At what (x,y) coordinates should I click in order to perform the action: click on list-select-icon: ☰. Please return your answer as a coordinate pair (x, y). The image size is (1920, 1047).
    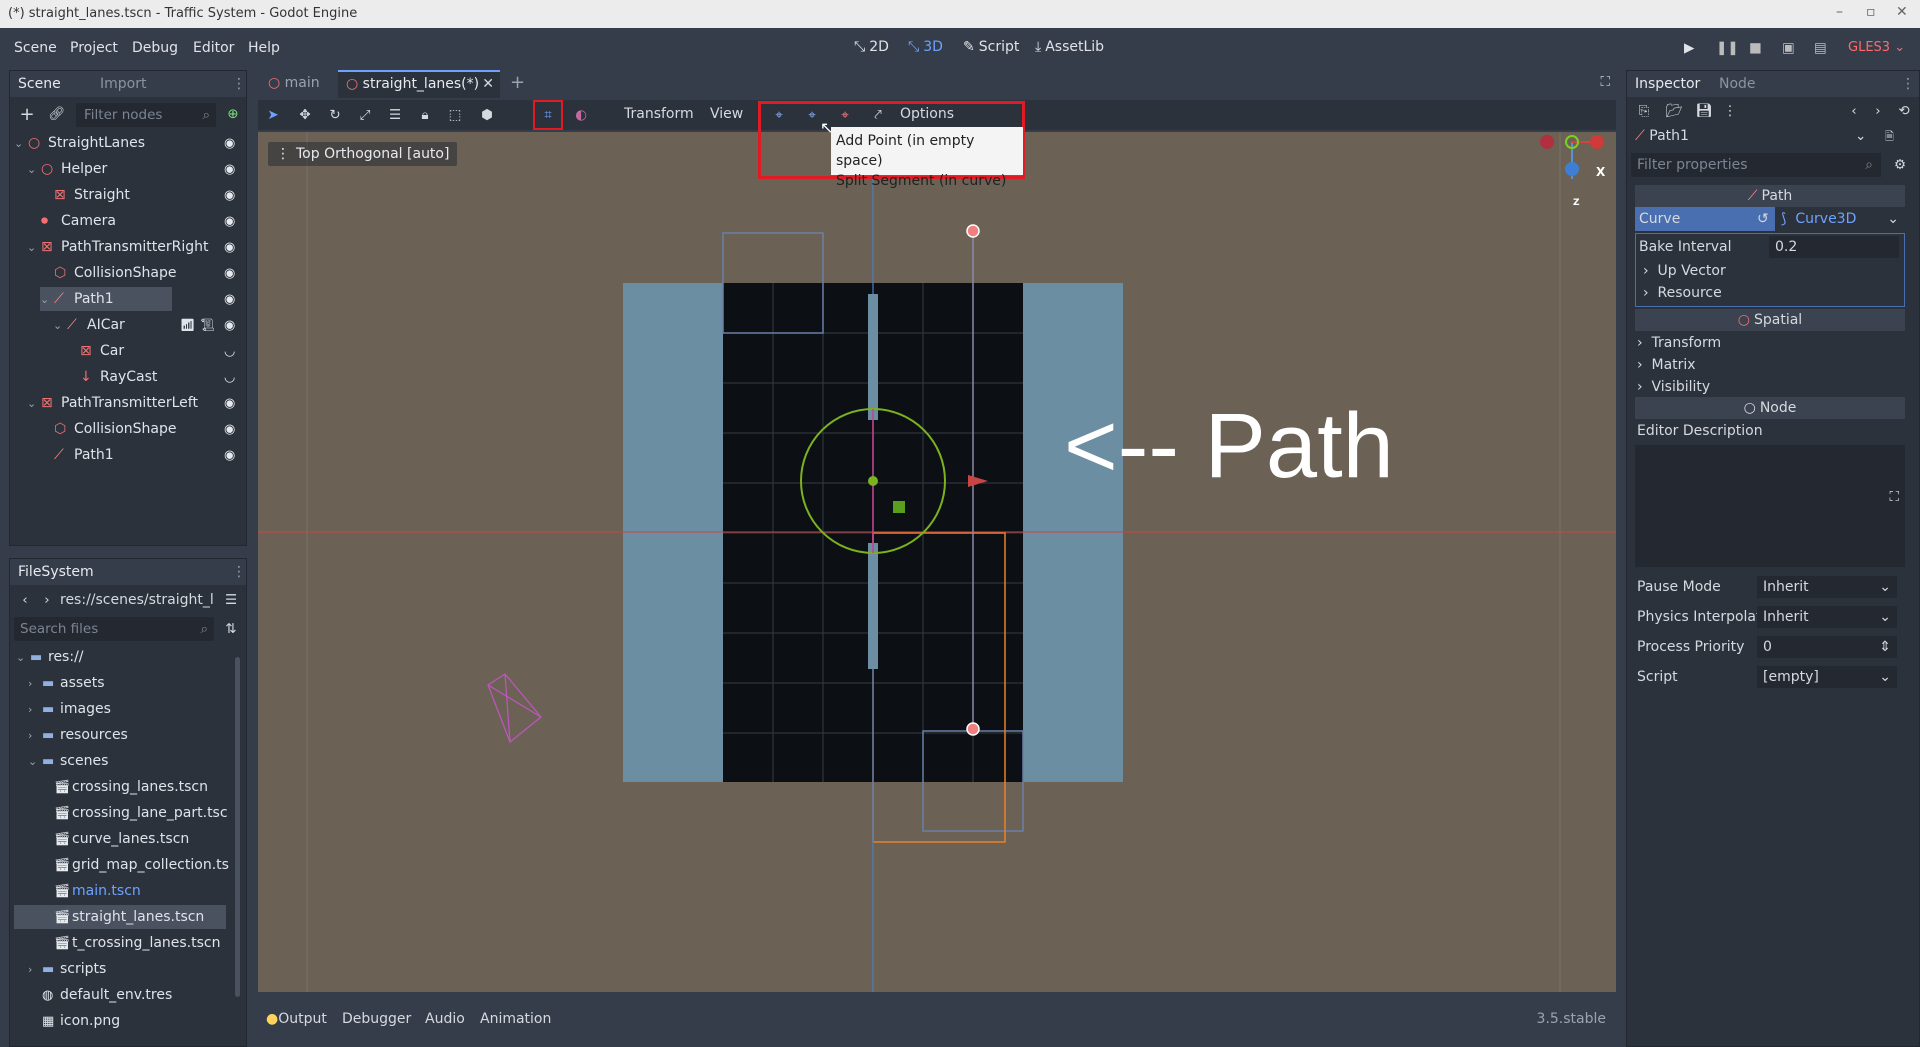
    Looking at the image, I should click on (395, 115).